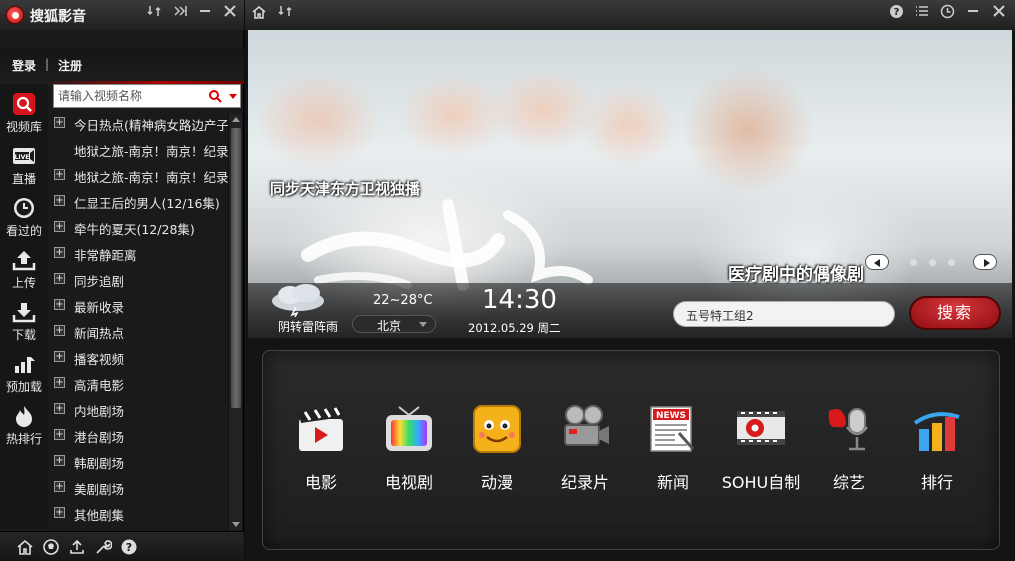  Describe the element at coordinates (138, 487) in the screenshot. I see `category-item: + 美剧剧场` at that location.